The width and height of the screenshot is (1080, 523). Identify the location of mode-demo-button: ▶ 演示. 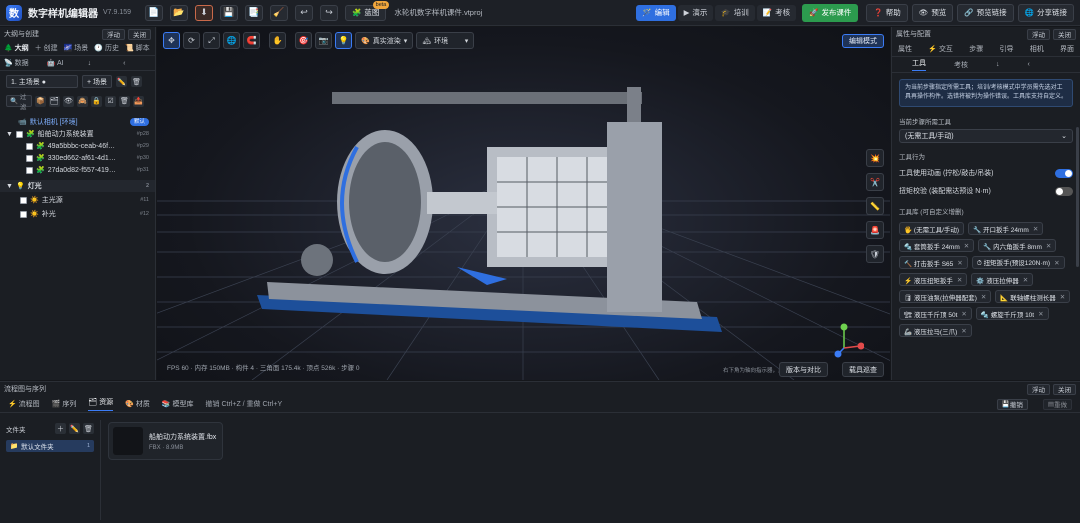
(695, 12).